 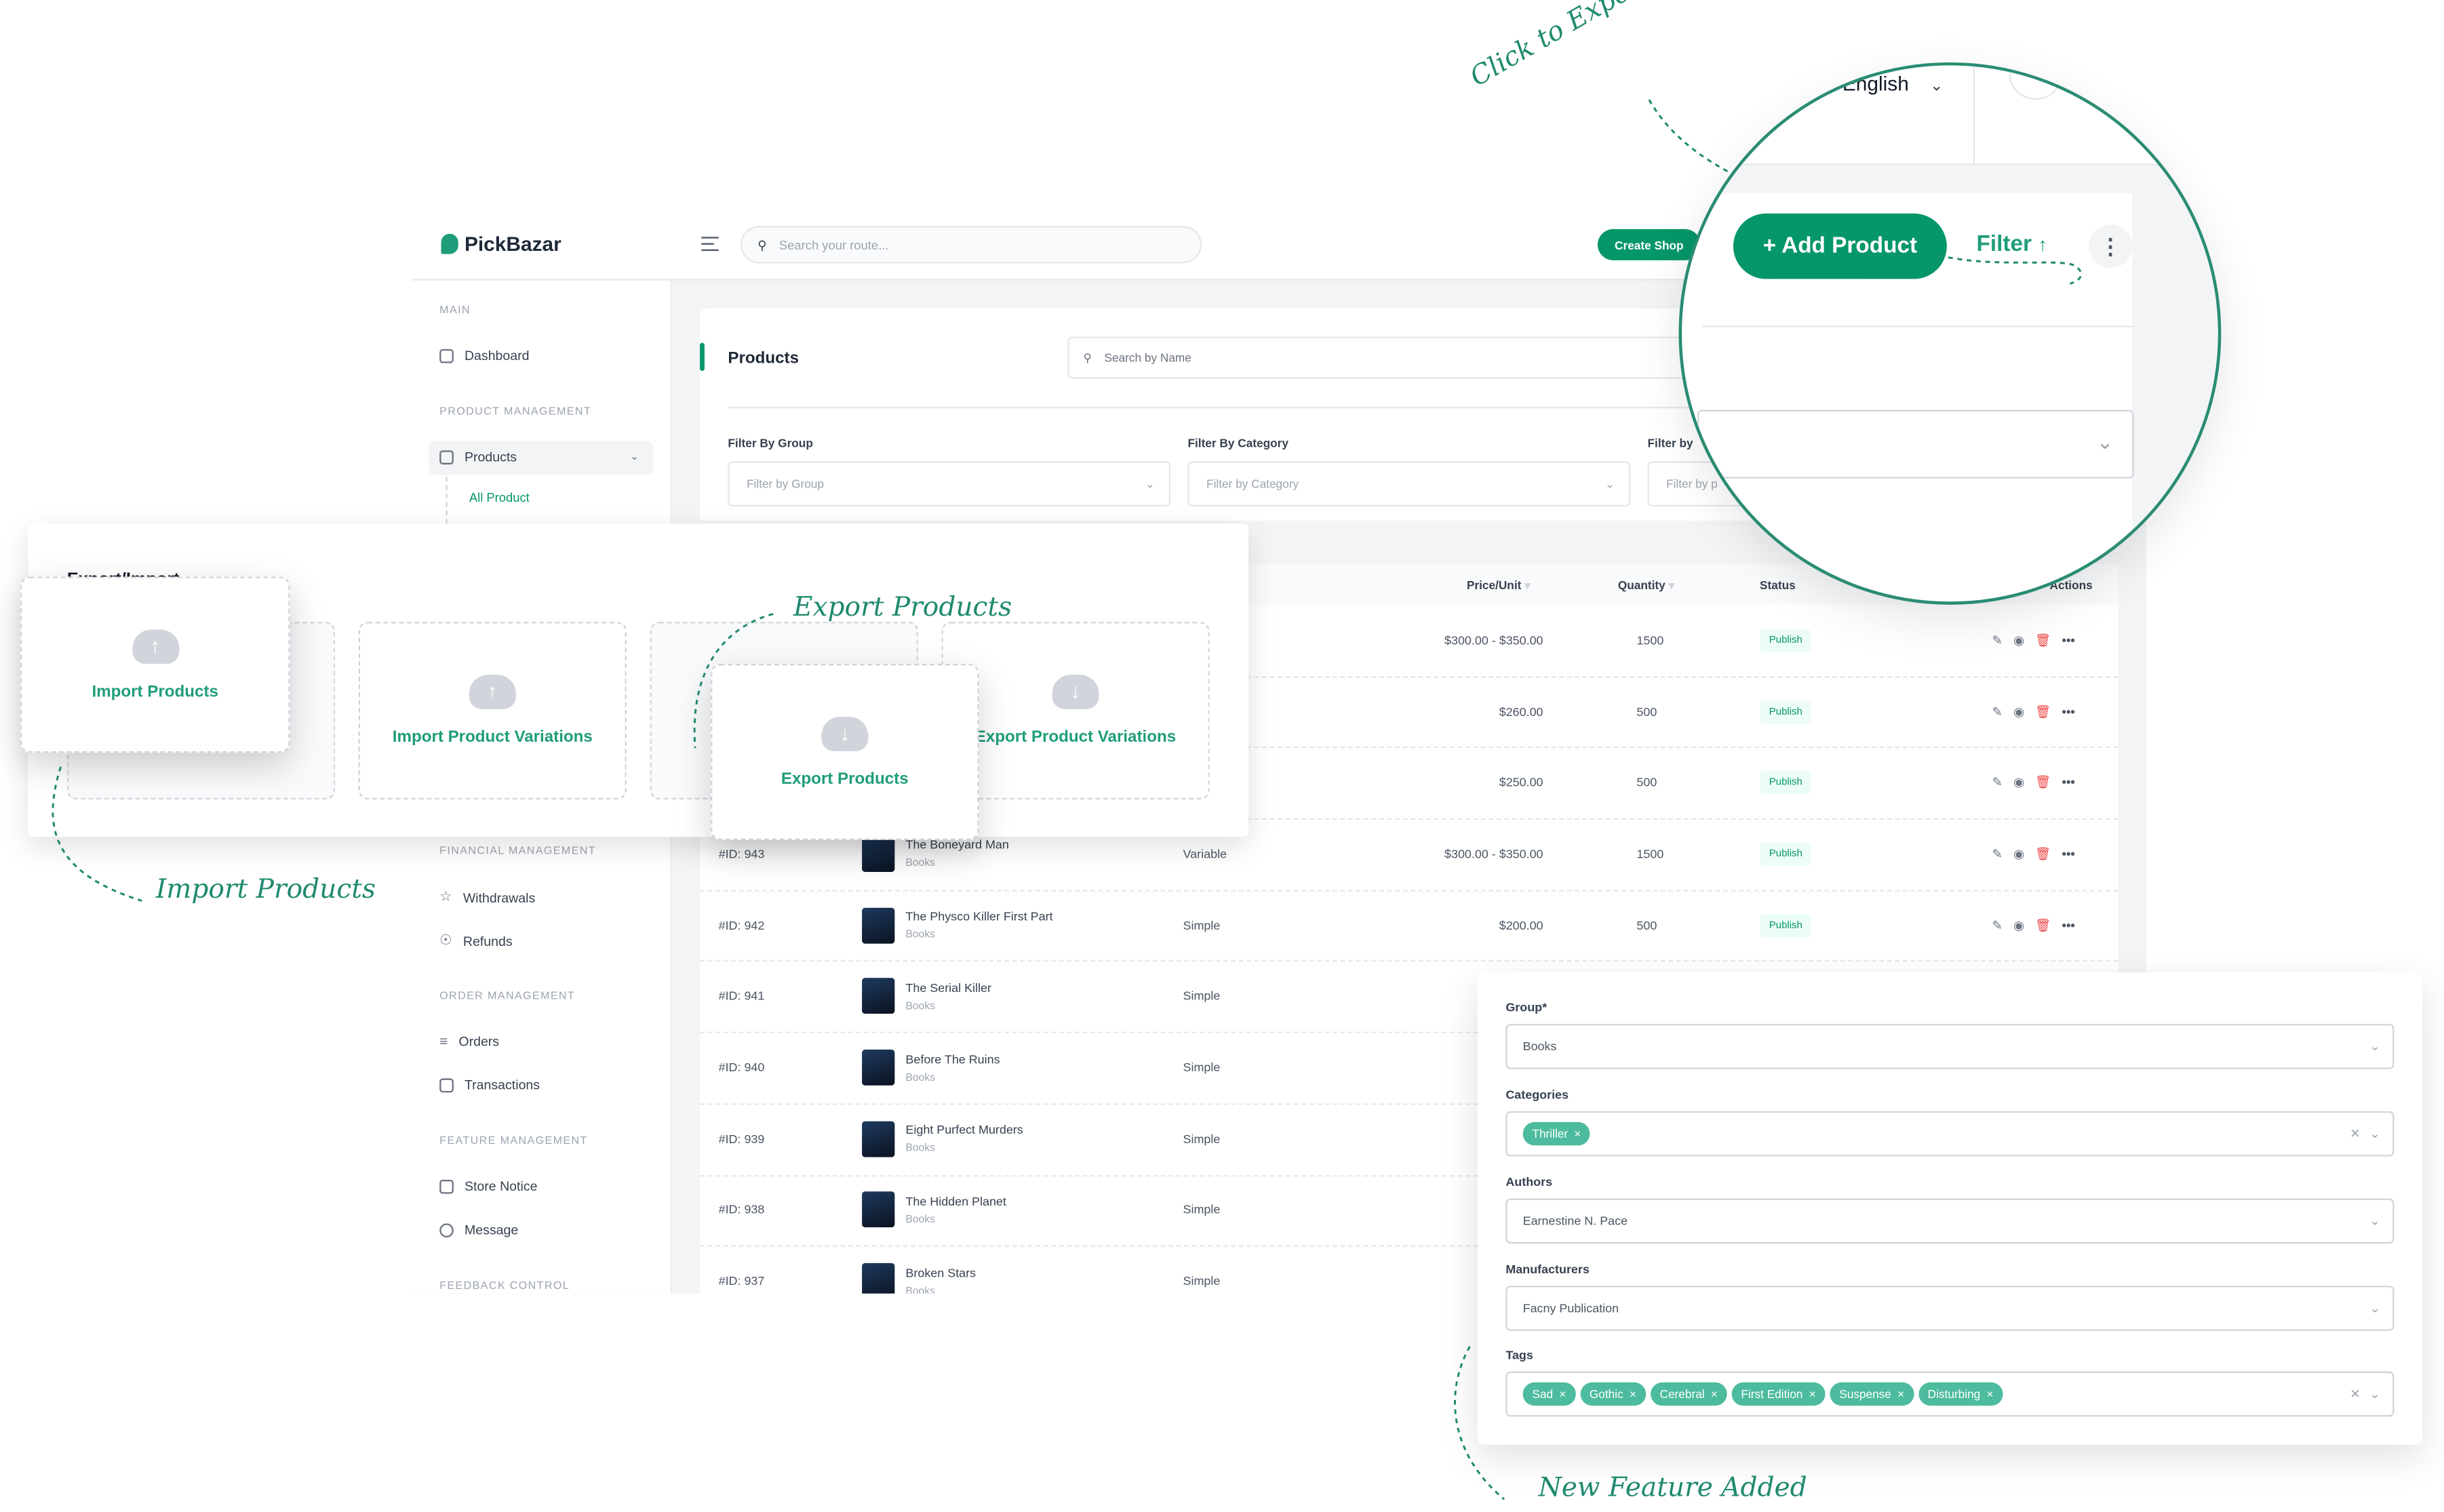 What do you see at coordinates (1547, 1269) in the screenshot?
I see `manufacturers-label: Manufacturers` at bounding box center [1547, 1269].